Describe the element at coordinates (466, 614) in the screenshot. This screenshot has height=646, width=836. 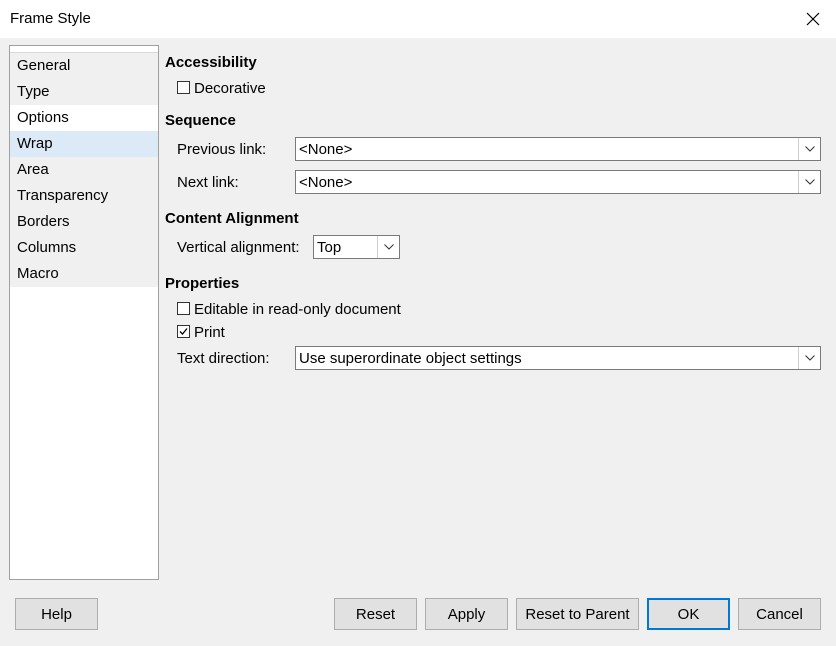
I see `apply-button: Apply` at that location.